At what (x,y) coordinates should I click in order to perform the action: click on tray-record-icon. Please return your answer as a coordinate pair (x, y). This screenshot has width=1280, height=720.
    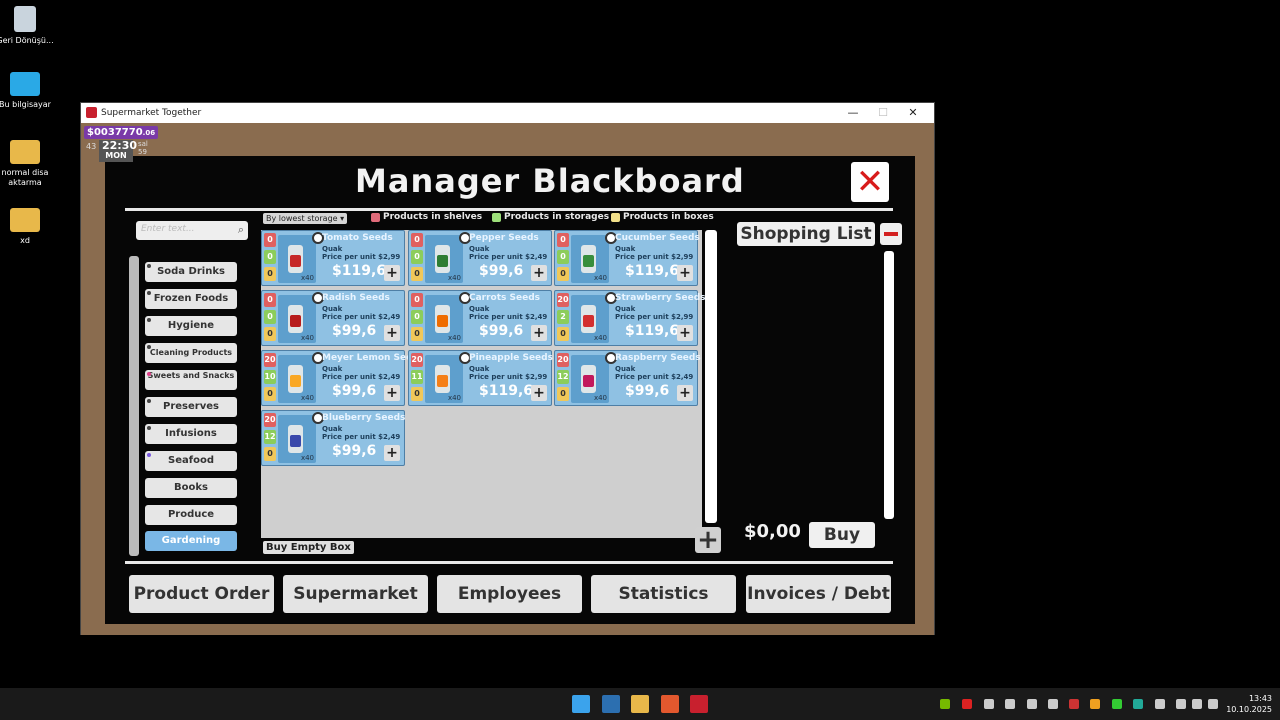
    Looking at the image, I should click on (967, 704).